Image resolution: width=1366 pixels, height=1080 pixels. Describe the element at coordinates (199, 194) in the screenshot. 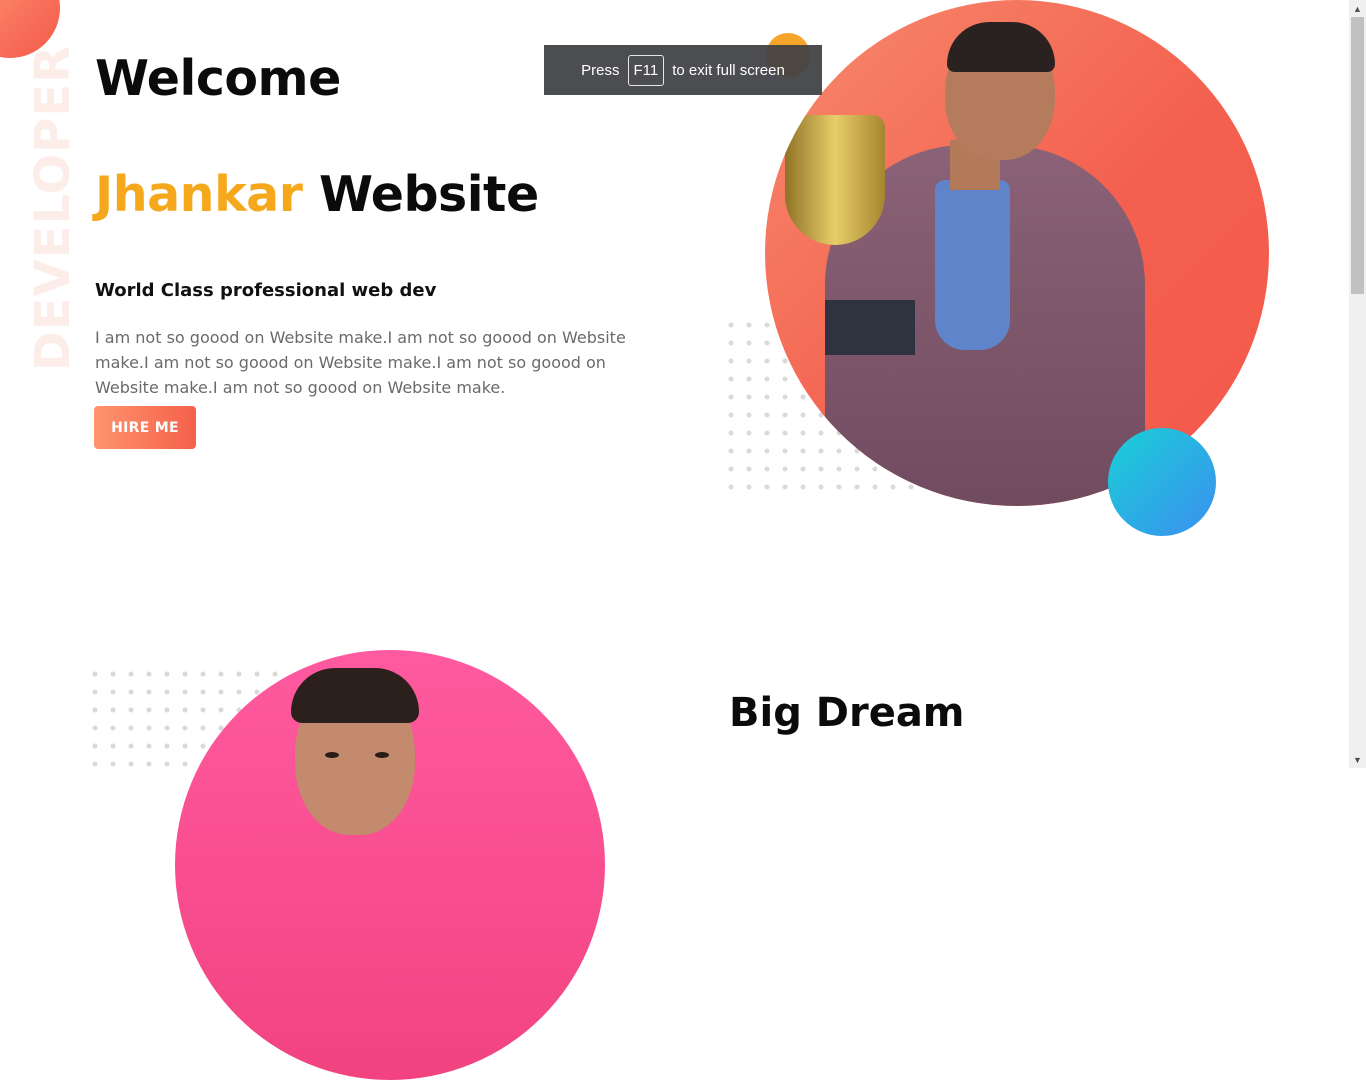

I see `brand-accent: Jhankar` at that location.